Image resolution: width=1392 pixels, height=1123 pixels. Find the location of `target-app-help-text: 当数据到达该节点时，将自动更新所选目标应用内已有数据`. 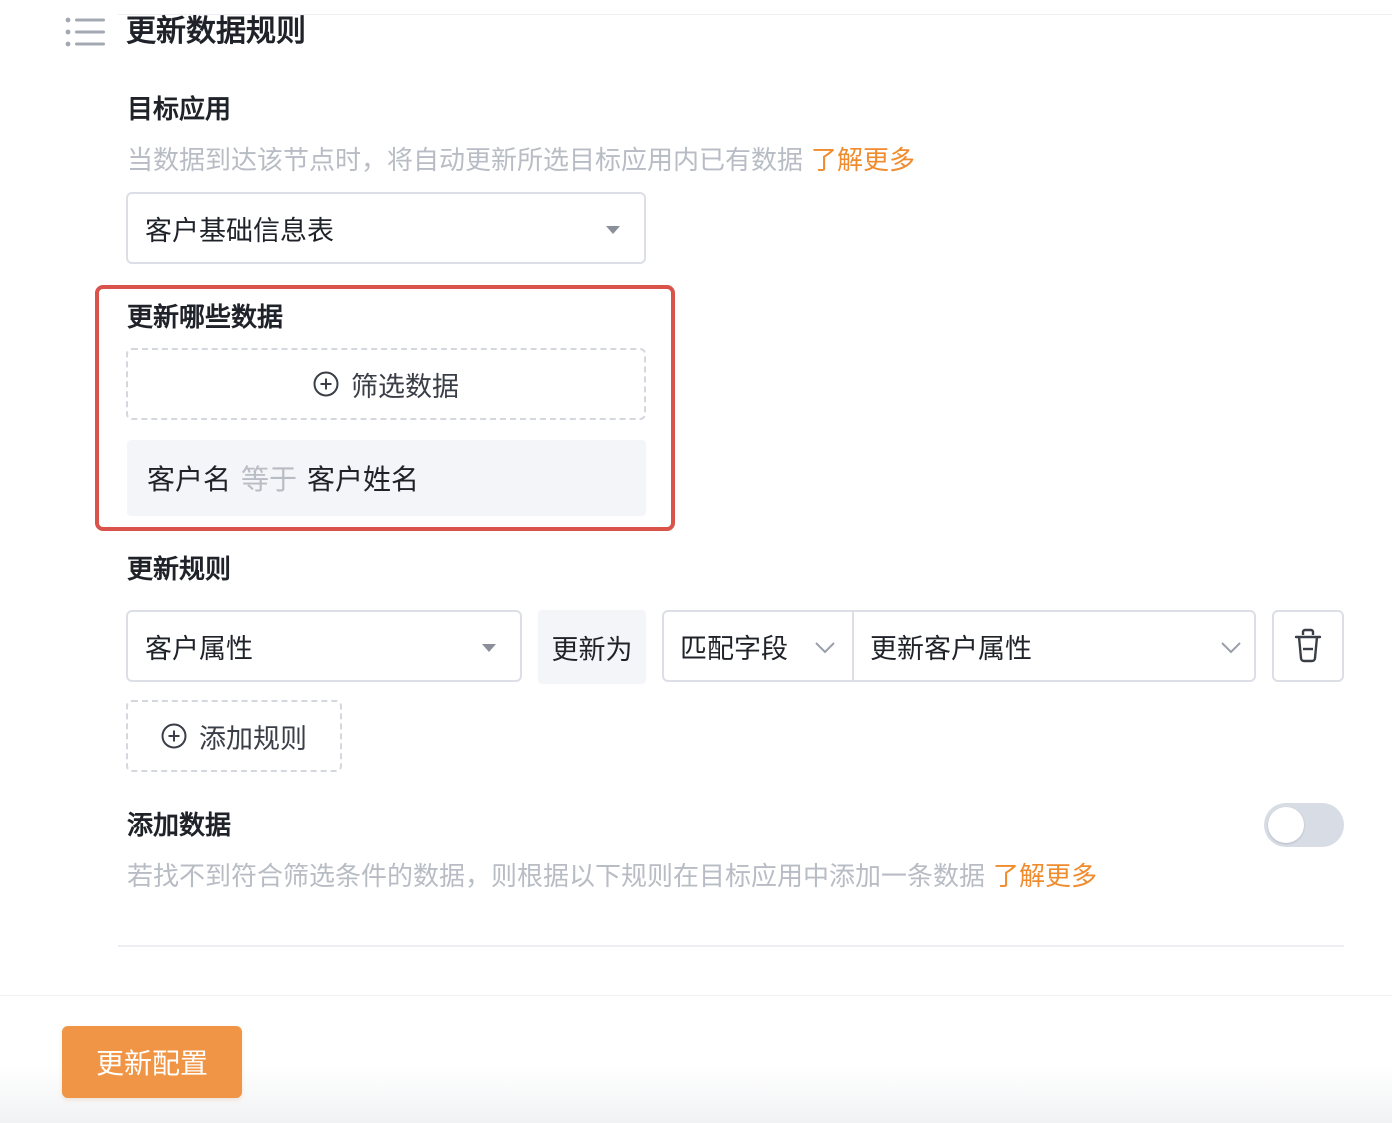

target-app-help-text: 当数据到达该节点时，将自动更新所选目标应用内已有数据 is located at coordinates (465, 161).